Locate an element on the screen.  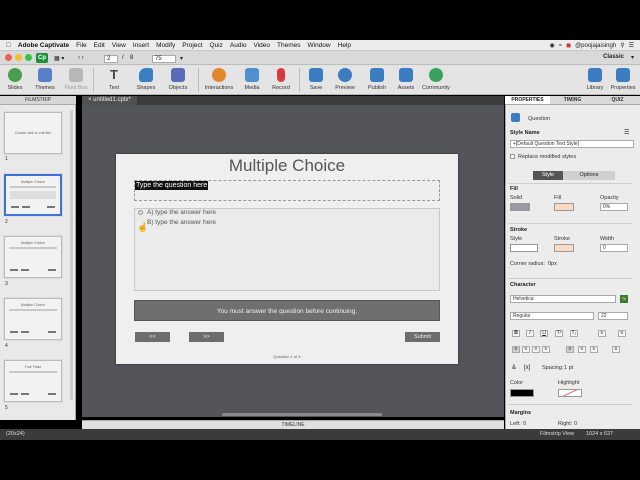
wifi-icon: ≈ is located at coordinates (560, 46).